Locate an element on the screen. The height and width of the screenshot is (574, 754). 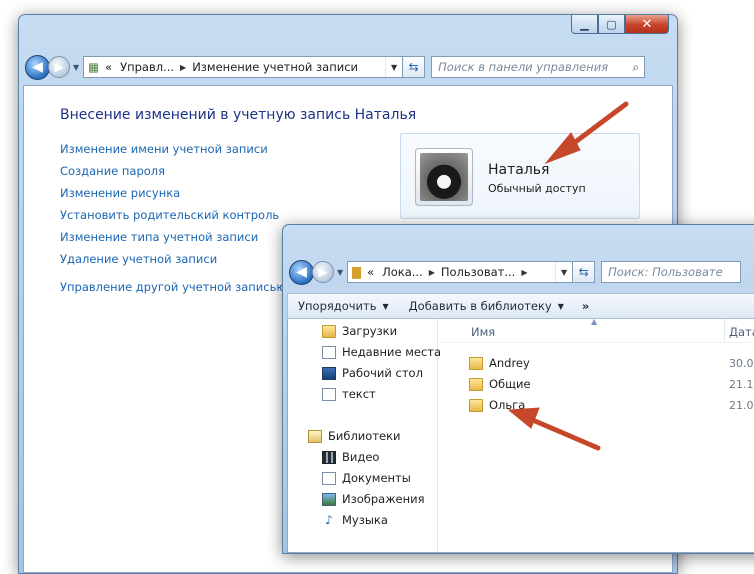
annotation-arrows is located at coordinates (568, 276).